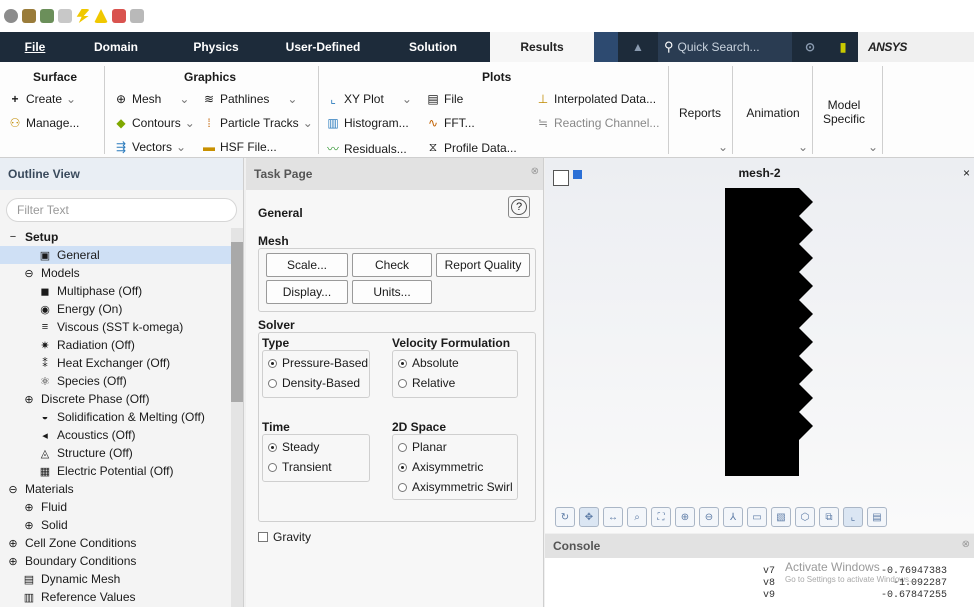 This screenshot has width=974, height=607. What do you see at coordinates (757, 517) in the screenshot?
I see `ruler-icon: ▭` at bounding box center [757, 517].